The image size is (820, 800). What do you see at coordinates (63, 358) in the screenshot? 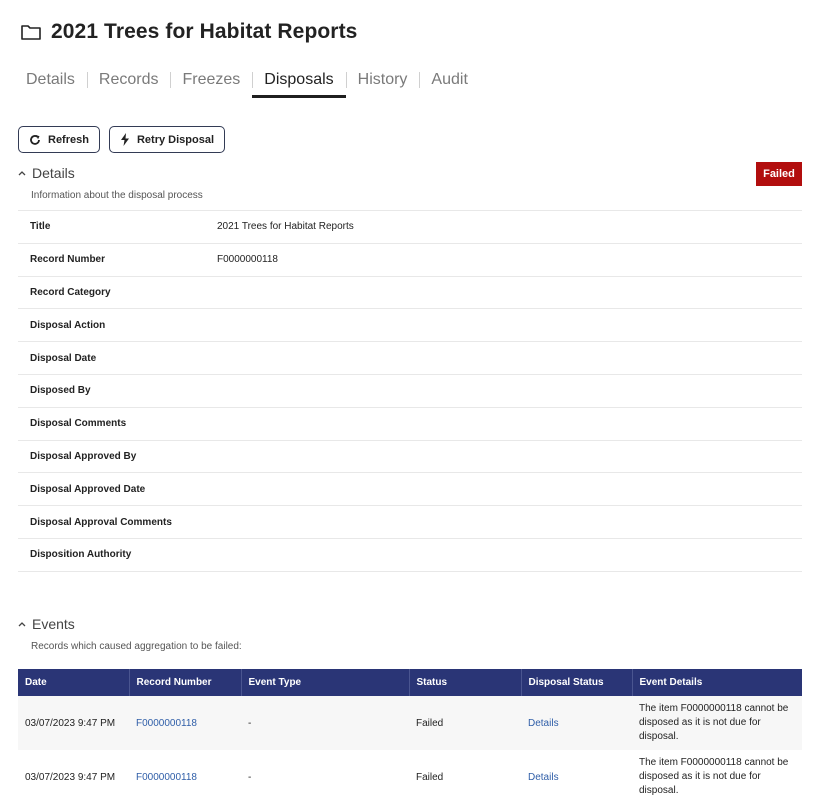
I see `detail-label: Disposal Date` at bounding box center [63, 358].